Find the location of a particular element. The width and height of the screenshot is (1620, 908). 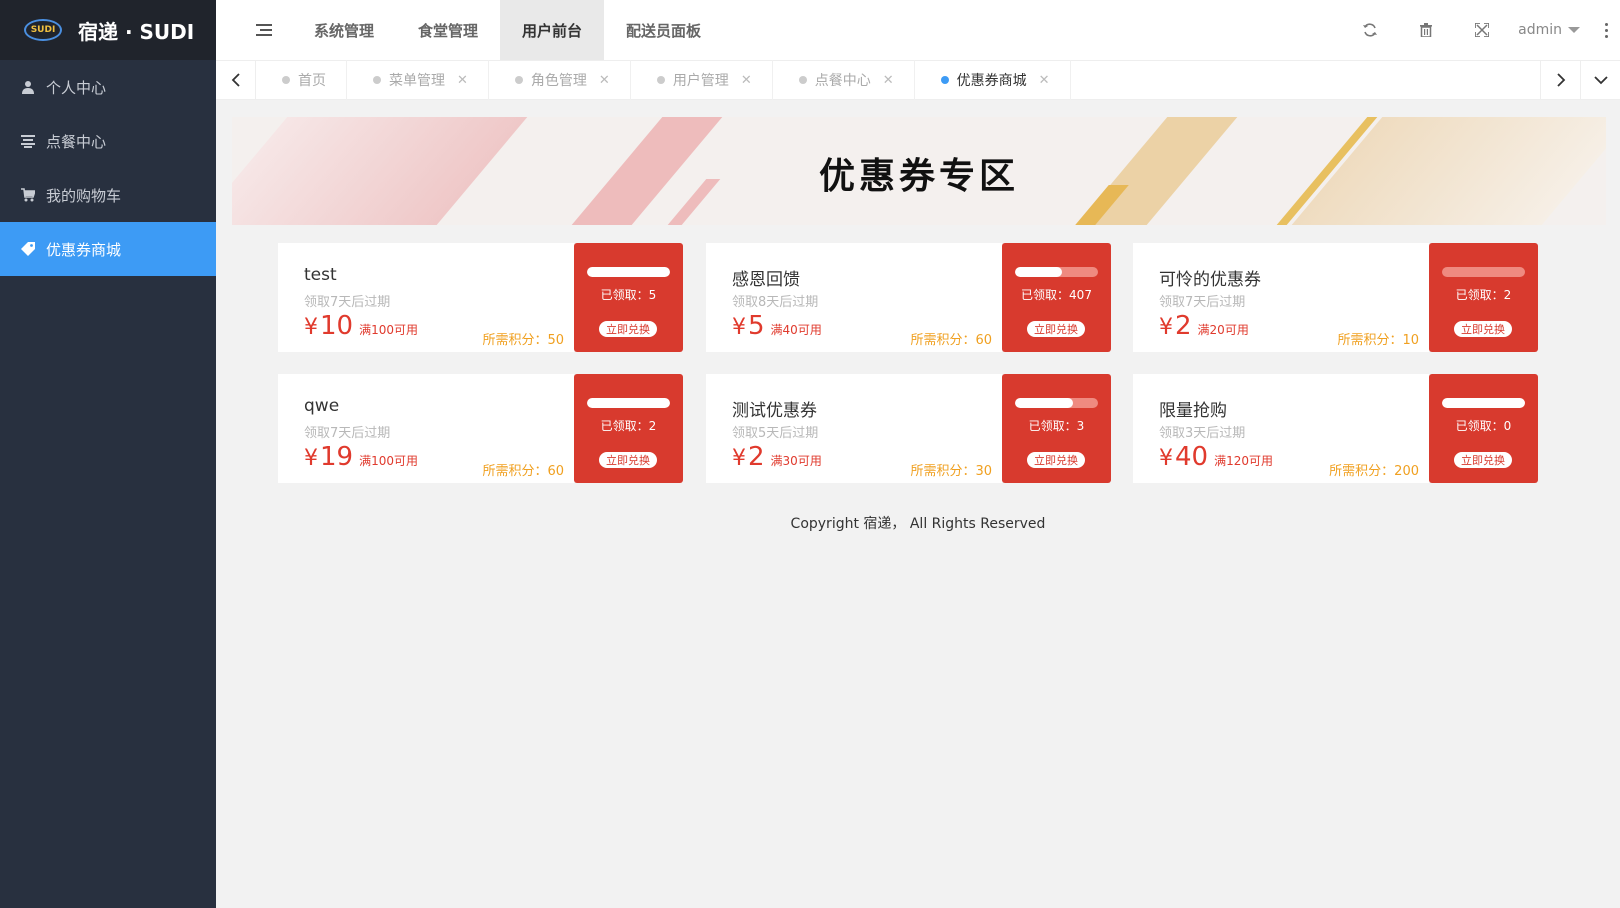

tab-label: 菜单管理 is located at coordinates (417, 81).